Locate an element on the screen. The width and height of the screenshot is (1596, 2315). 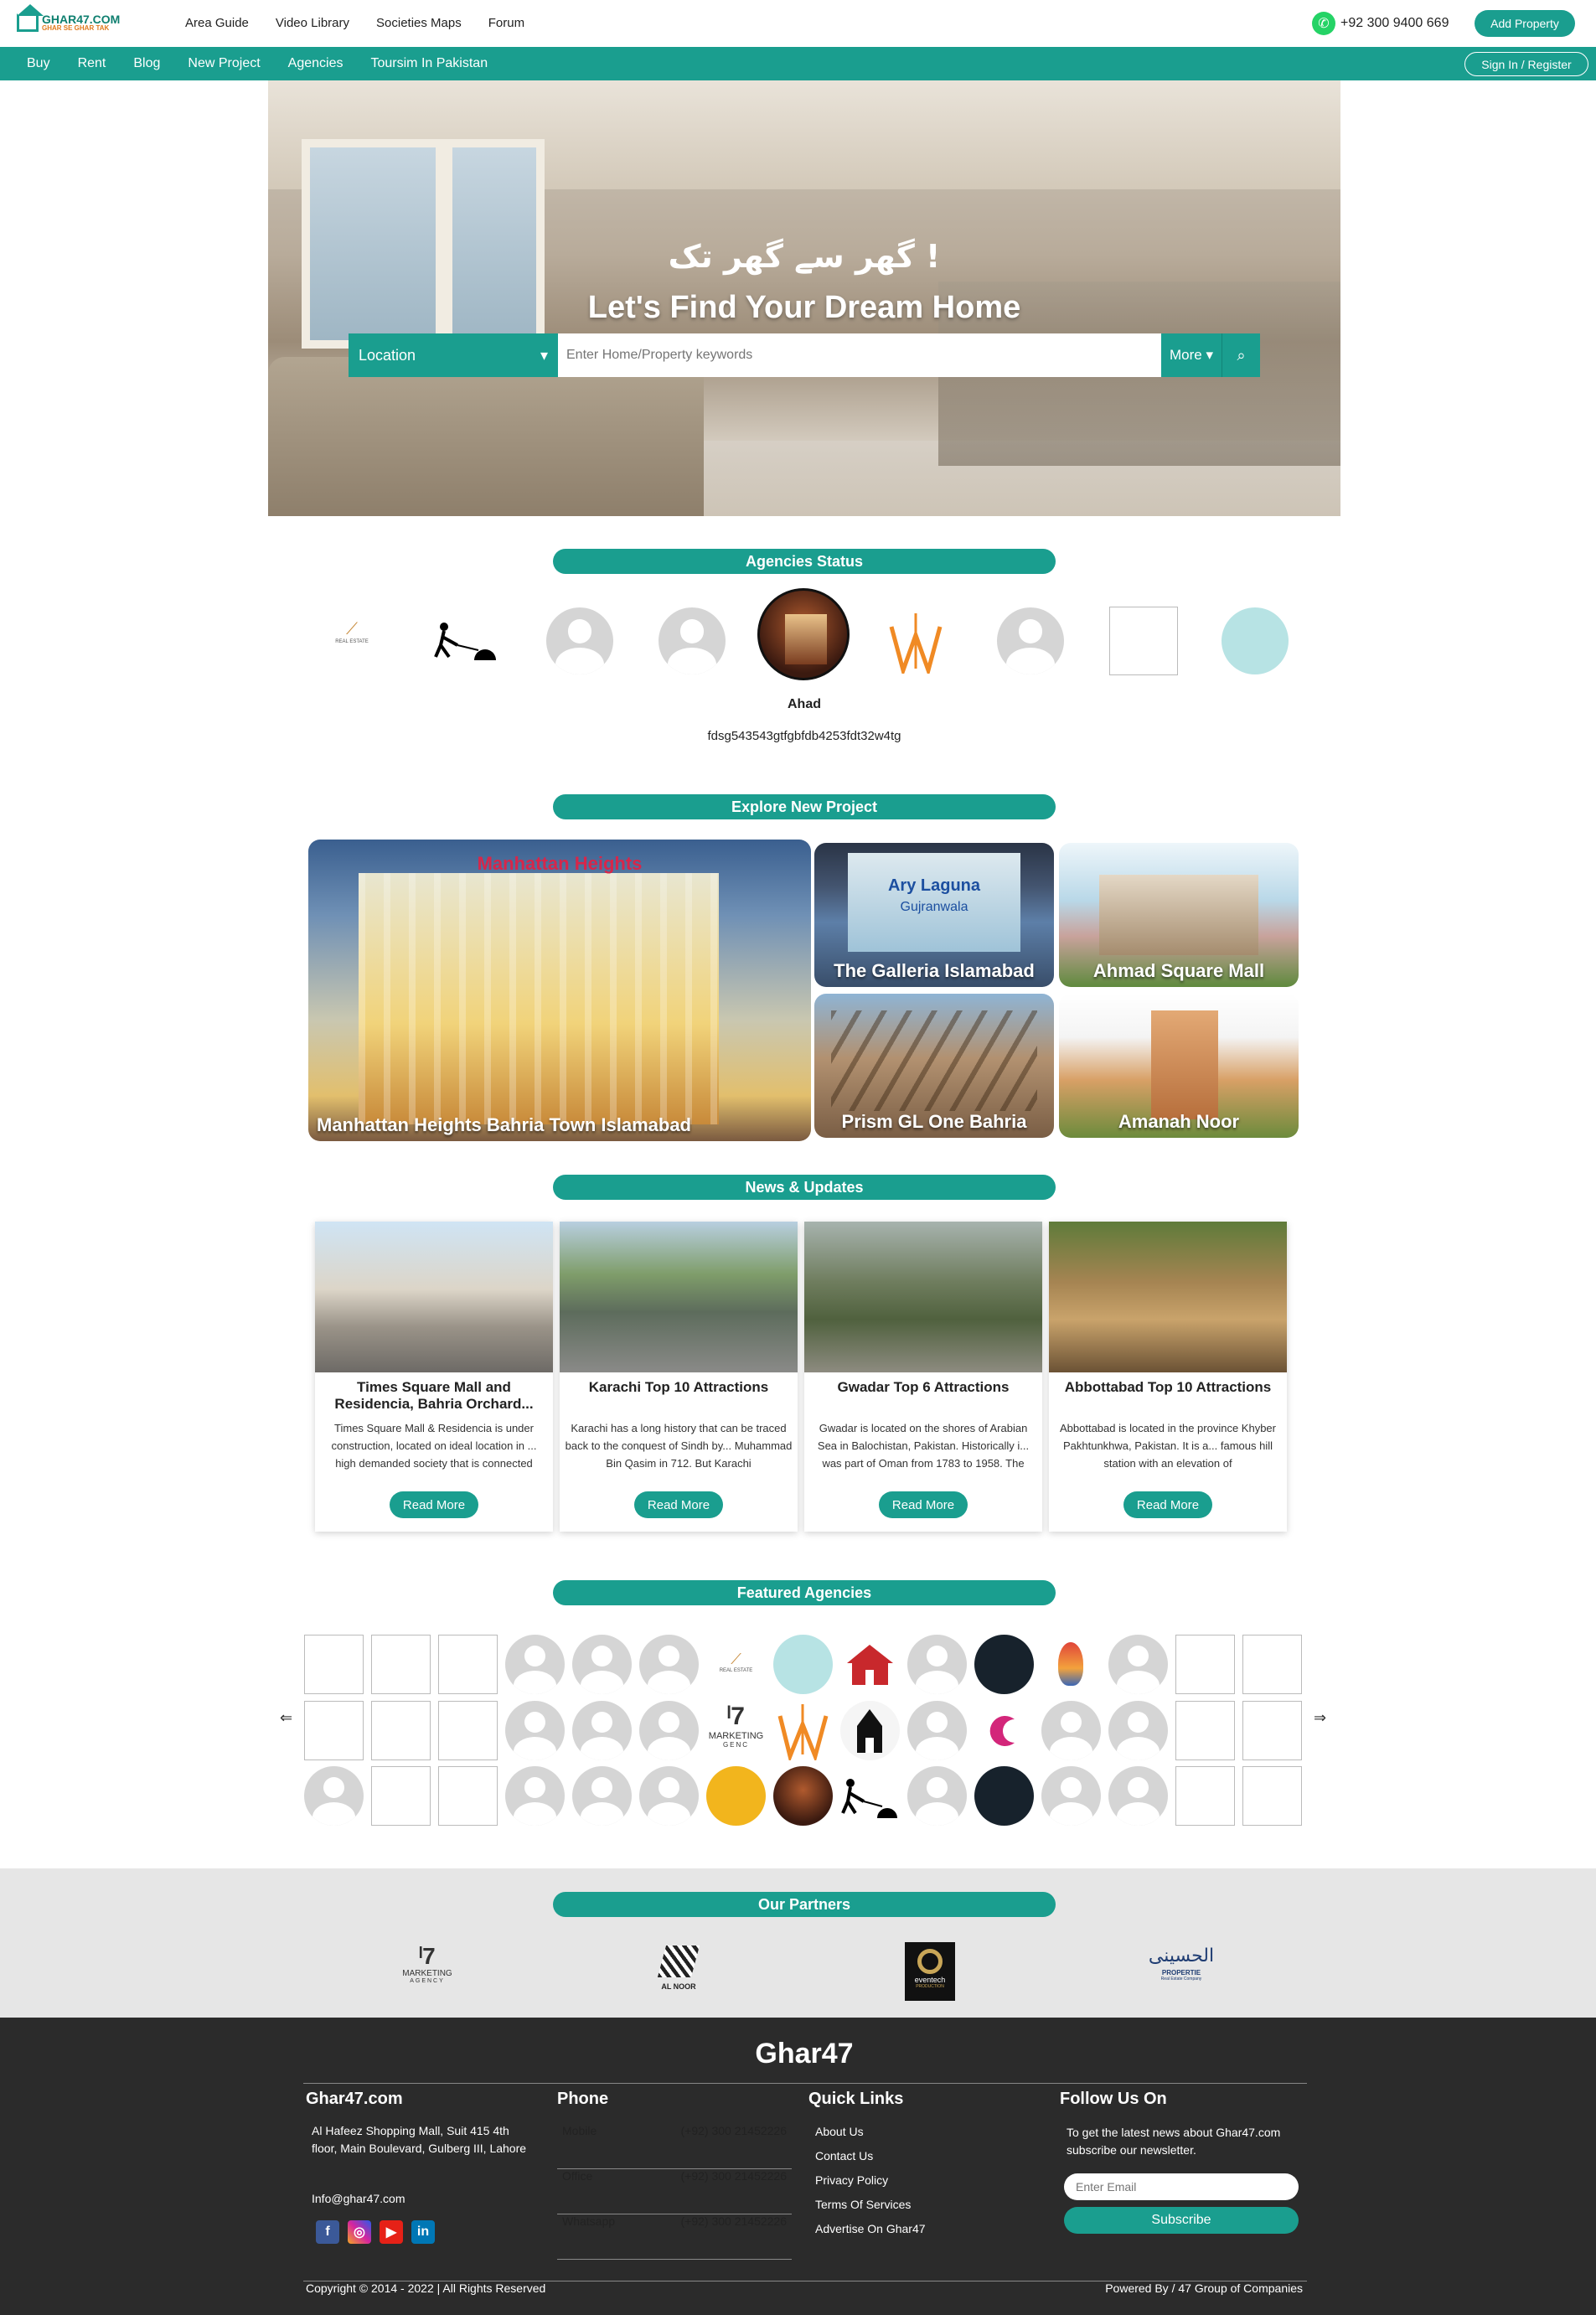
carousel-next-arrow: ⇒ is located at coordinates (1320, 1718).